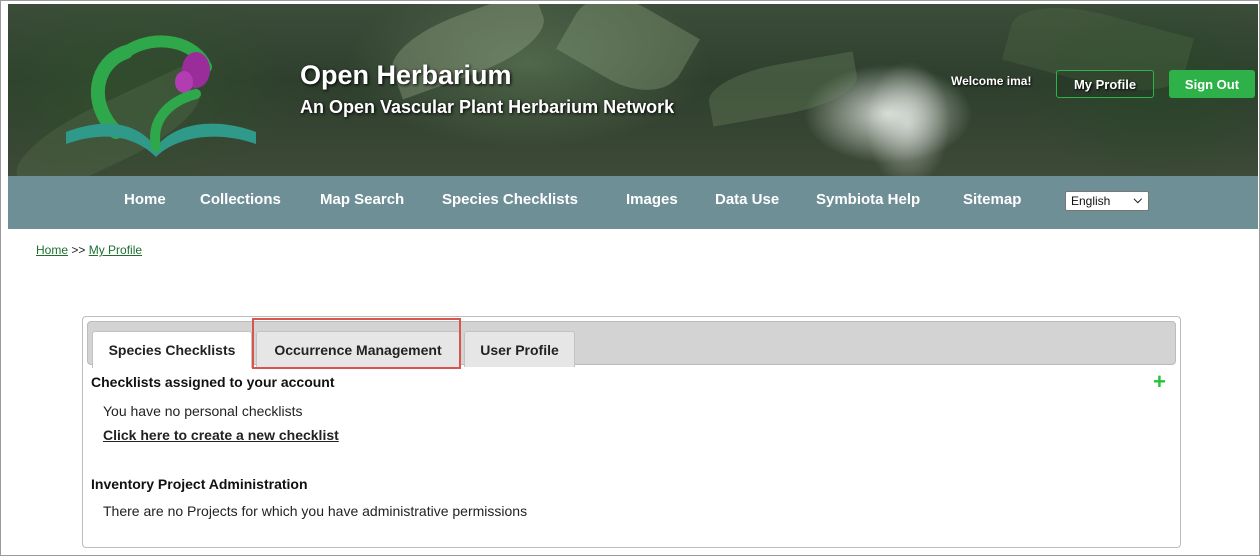 The image size is (1260, 556). What do you see at coordinates (199, 484) in the screenshot?
I see `projects-section-title: Inventory Project Administration` at bounding box center [199, 484].